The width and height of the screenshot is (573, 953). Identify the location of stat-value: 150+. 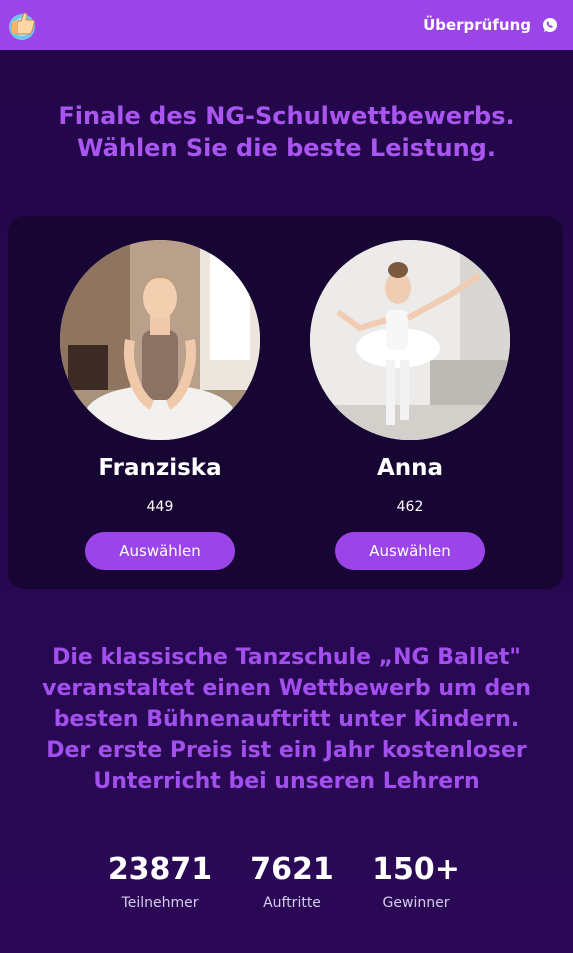
(416, 869).